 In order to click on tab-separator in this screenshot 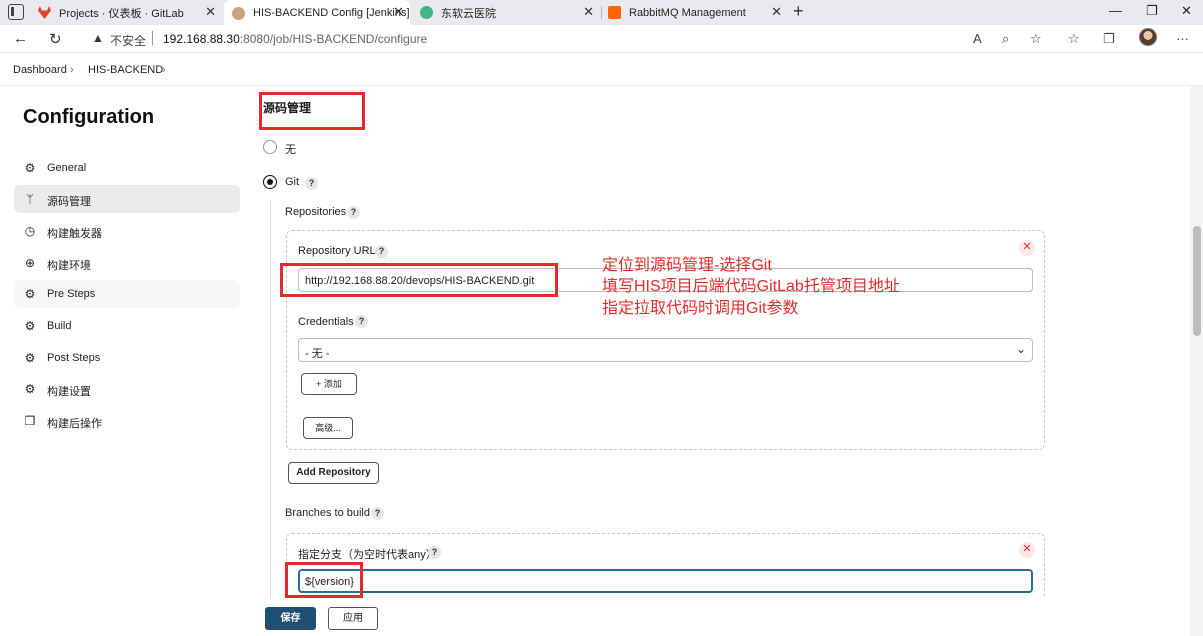, I will do `click(601, 12)`.